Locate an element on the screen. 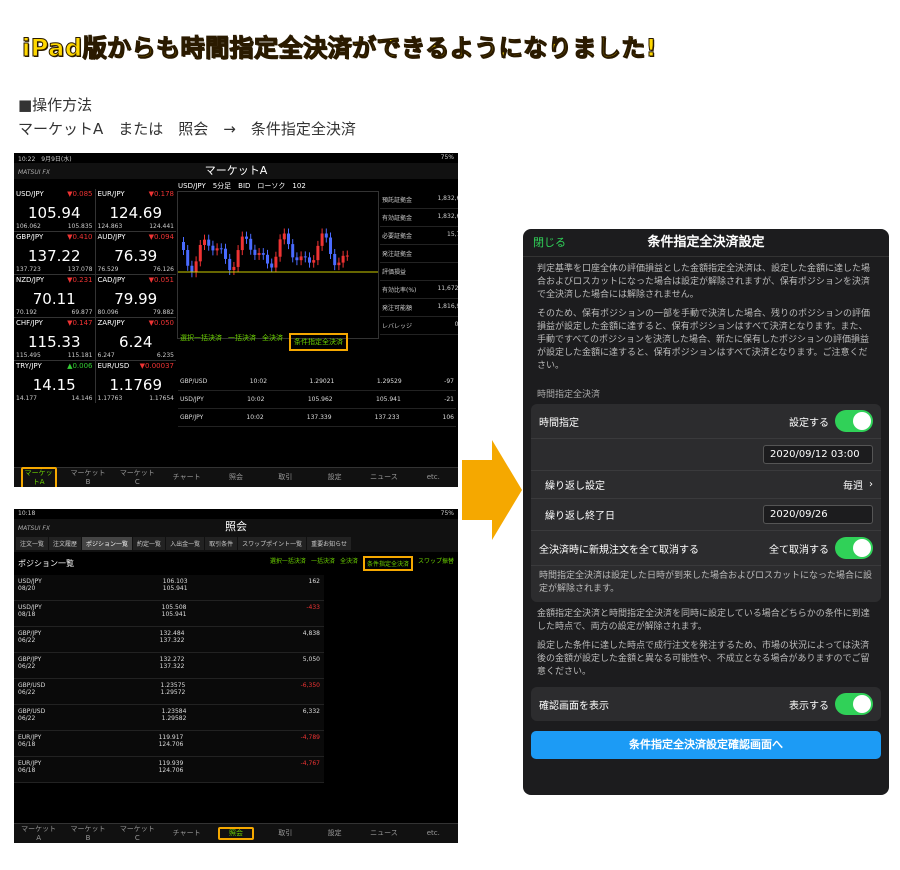 The height and width of the screenshot is (870, 900). info-value: 1,832,634 is located at coordinates (447, 216).